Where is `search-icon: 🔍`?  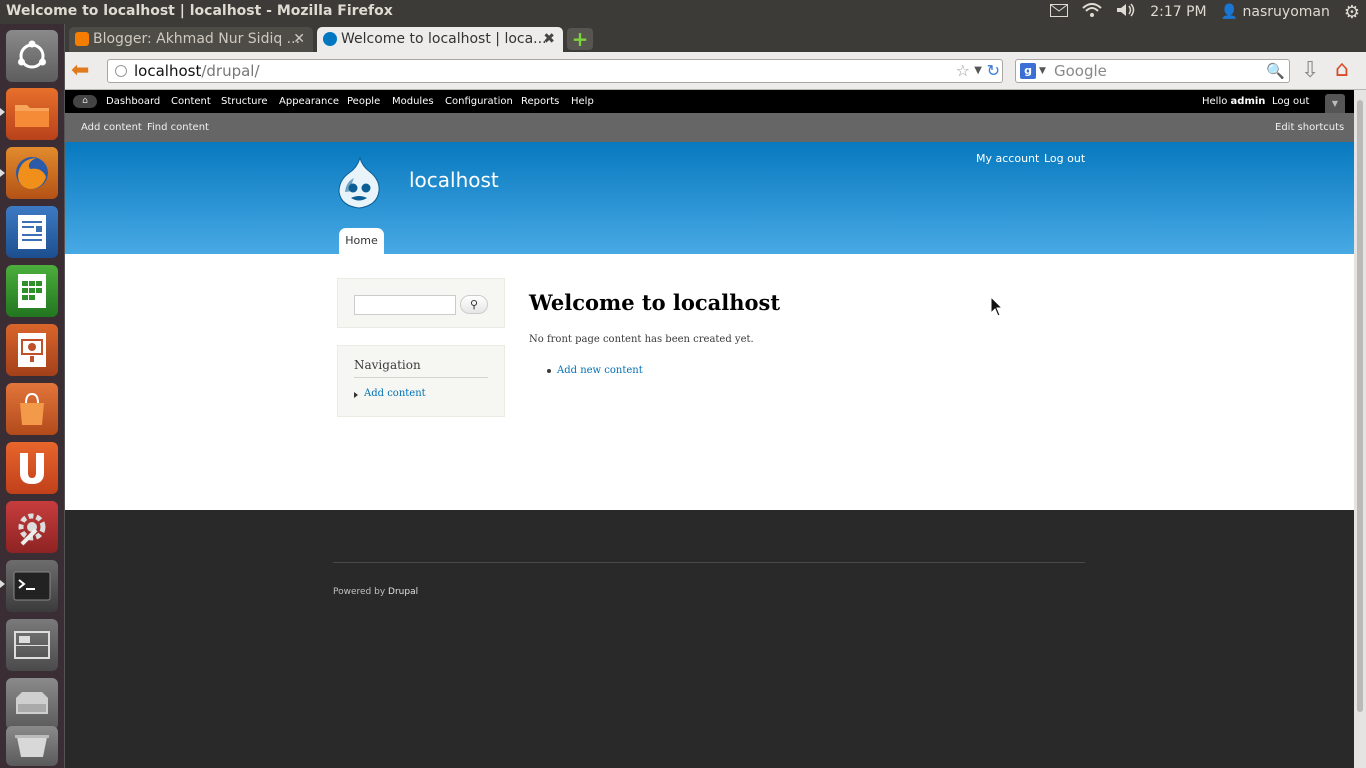 search-icon: 🔍 is located at coordinates (1275, 71).